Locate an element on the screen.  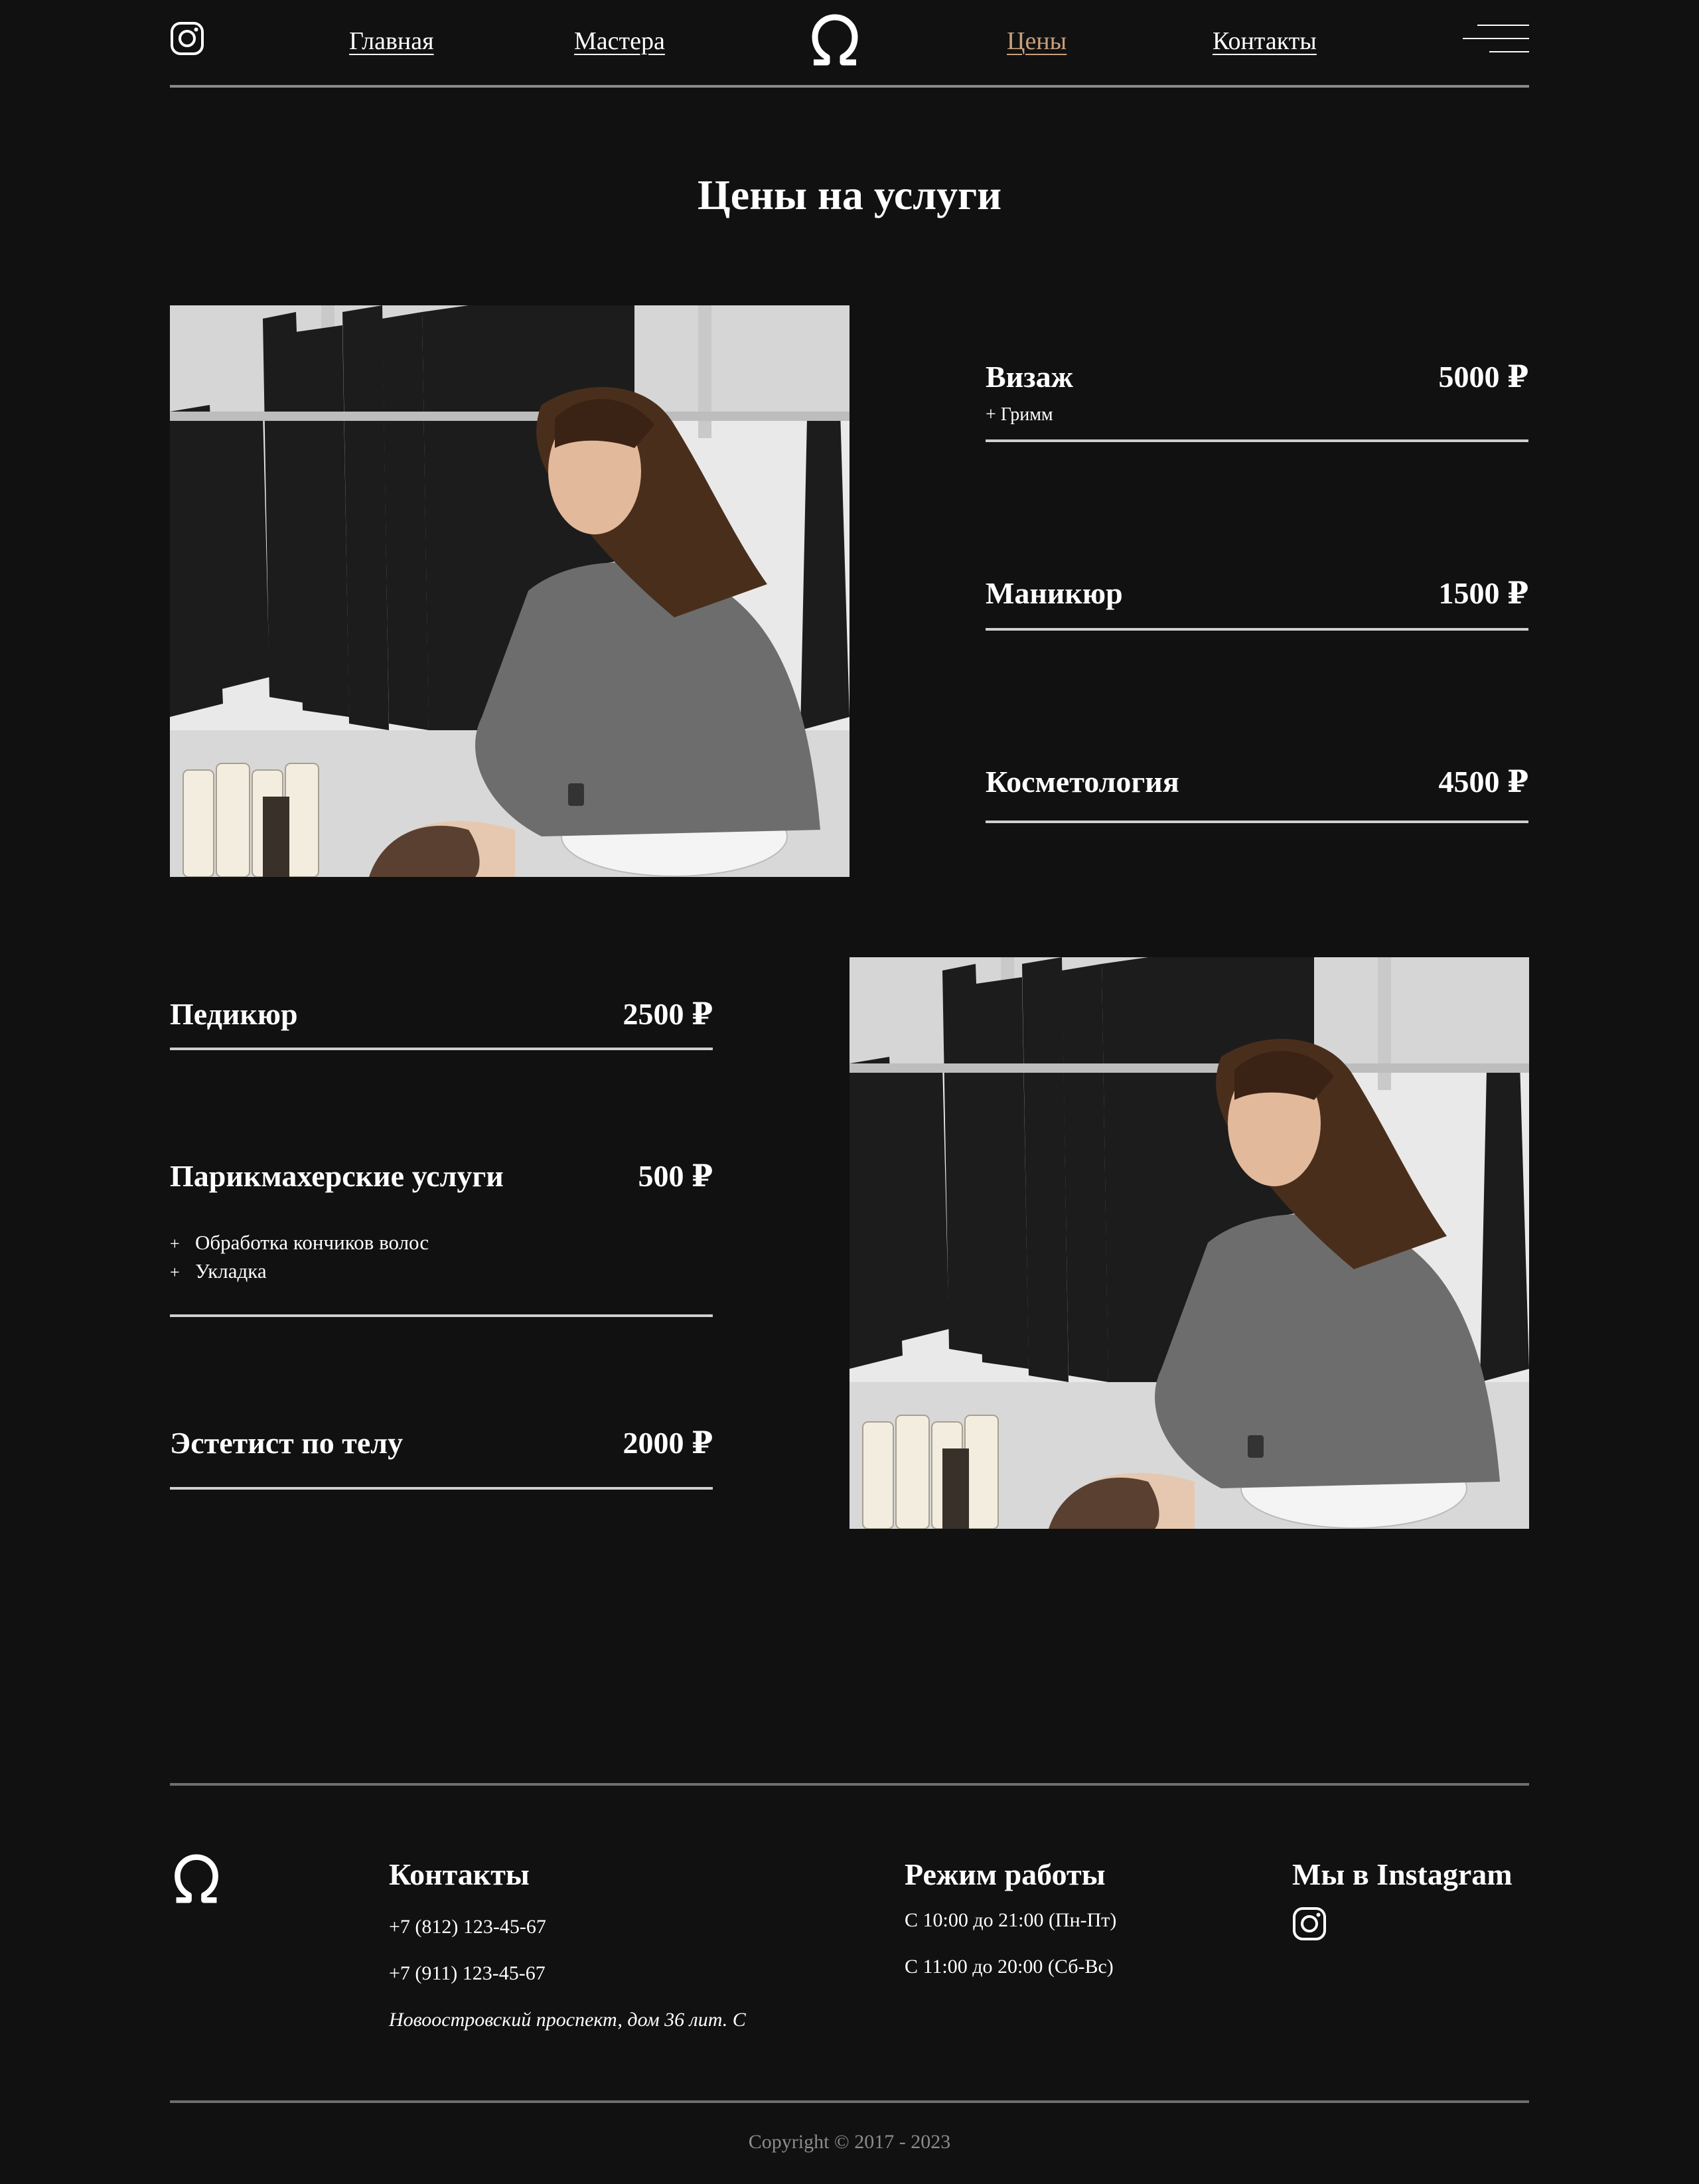
service-name: Педикюр is located at coordinates (234, 1014).